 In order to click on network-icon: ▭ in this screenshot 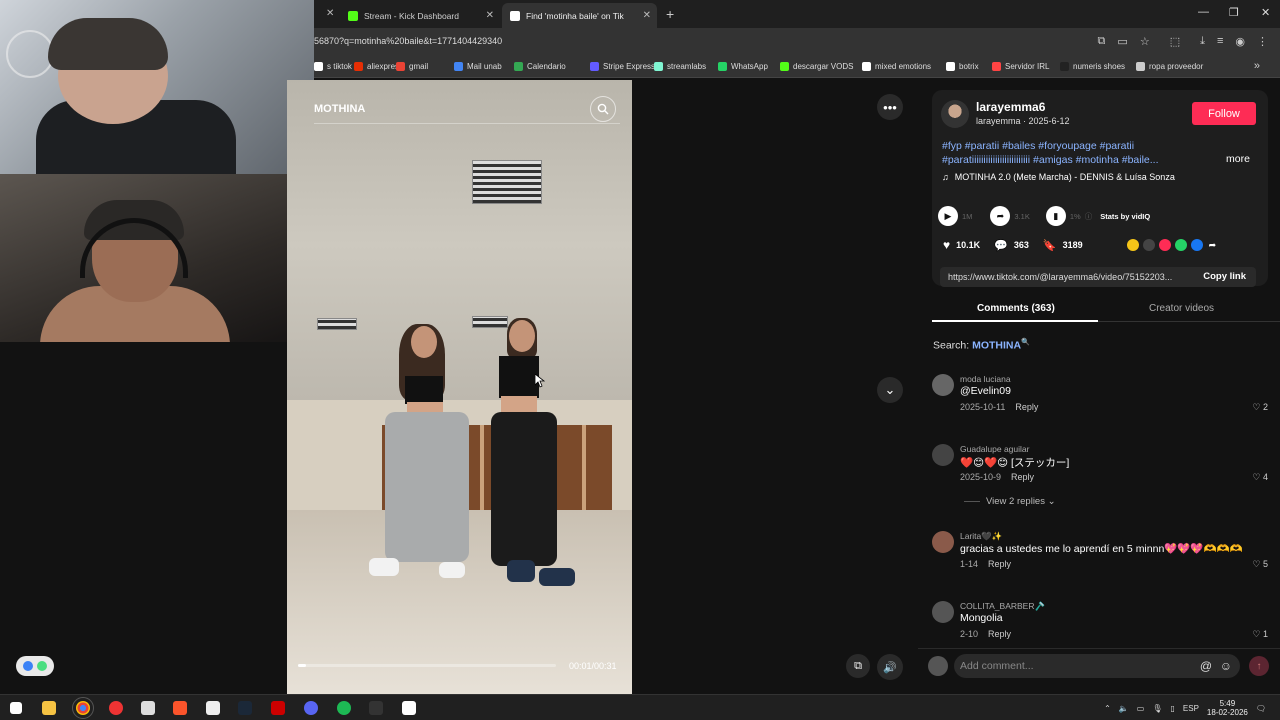, I will do `click(1141, 708)`.